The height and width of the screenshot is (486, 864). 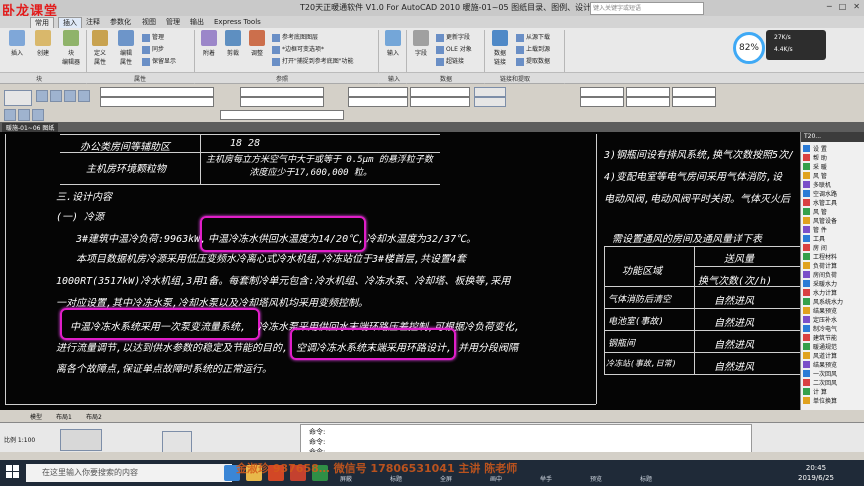 What do you see at coordinates (159, 61) in the screenshot?
I see `attr-retain-display: 保留显示` at bounding box center [159, 61].